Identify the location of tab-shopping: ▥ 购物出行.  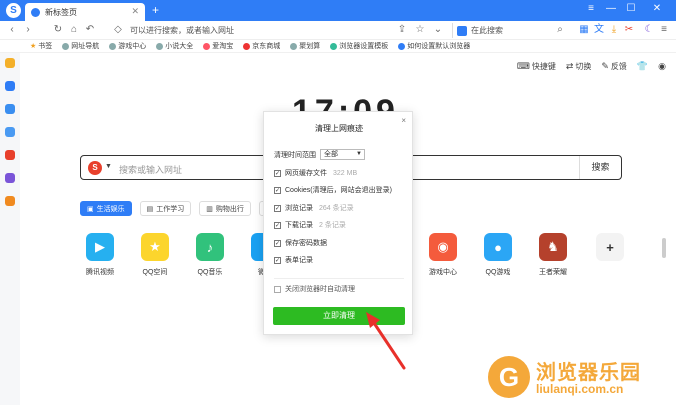
(225, 208).